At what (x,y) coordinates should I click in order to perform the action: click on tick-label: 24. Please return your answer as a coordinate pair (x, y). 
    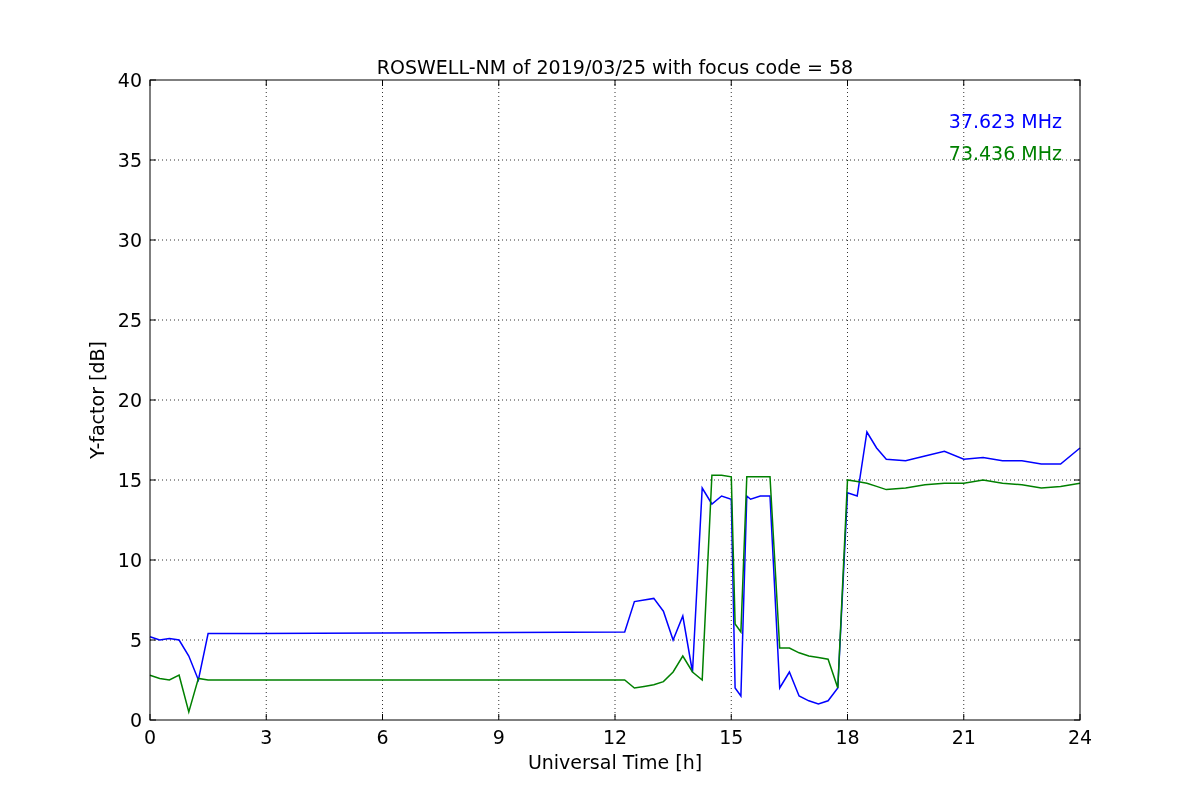
    Looking at the image, I should click on (1080, 737).